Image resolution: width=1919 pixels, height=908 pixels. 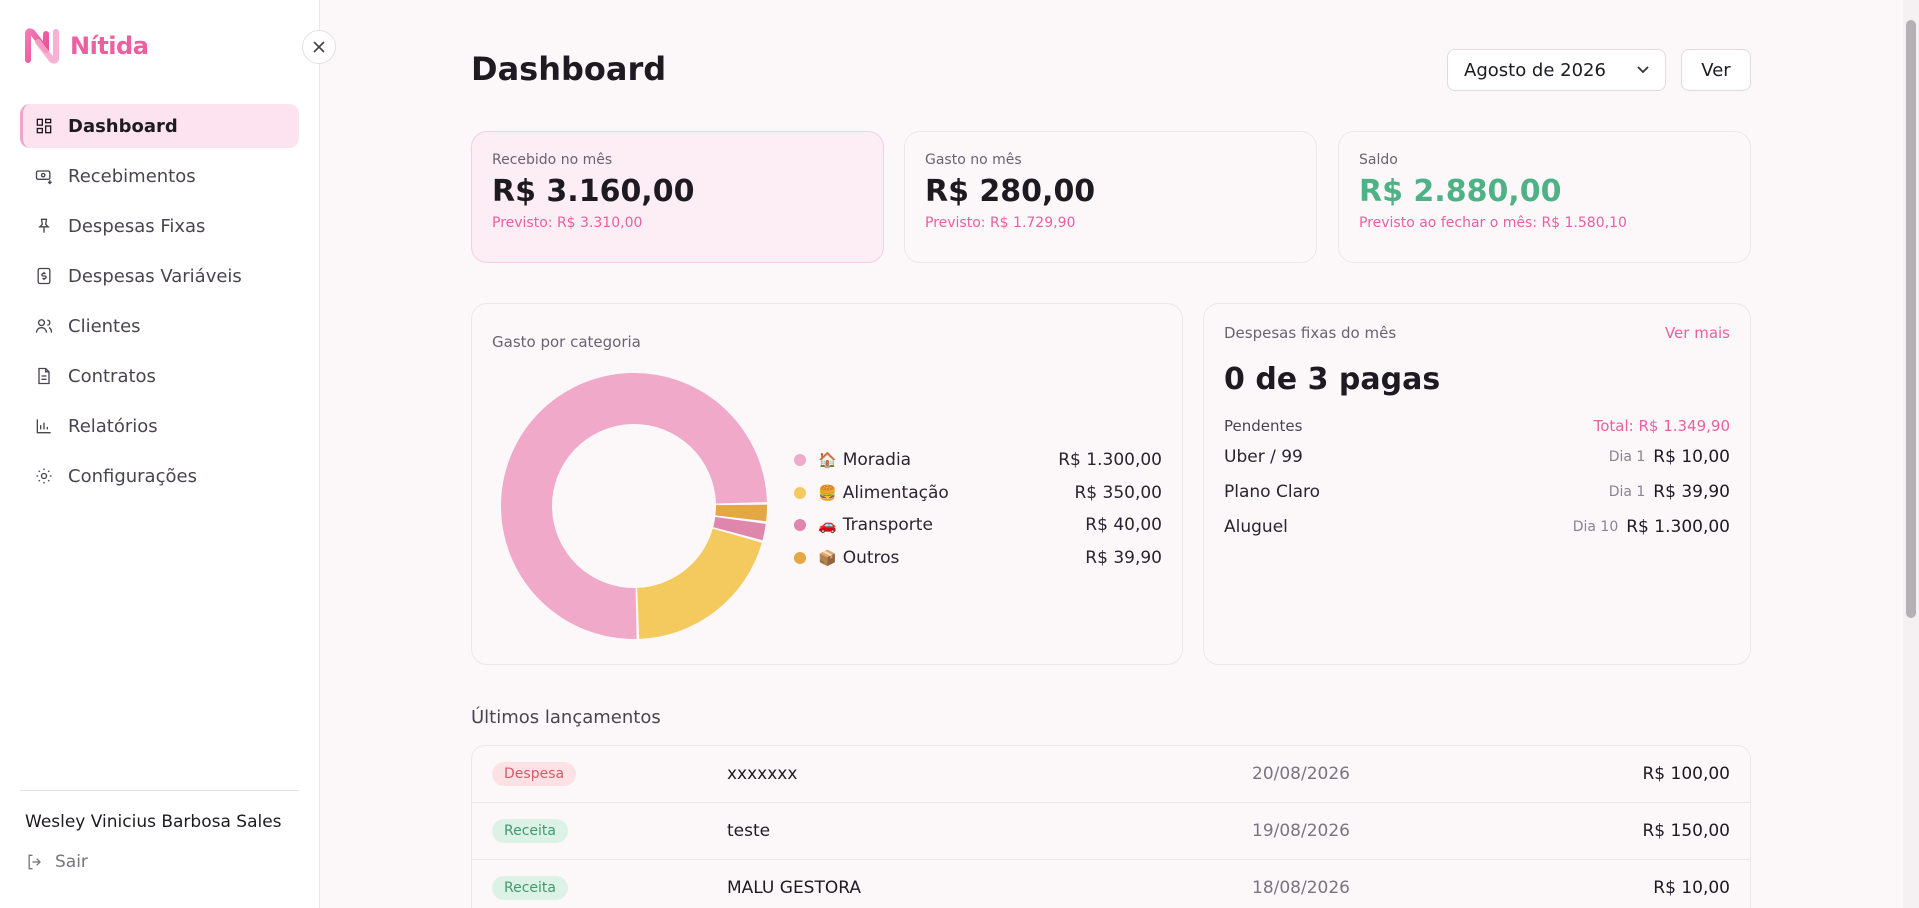 What do you see at coordinates (71, 862) in the screenshot?
I see `logout-label: Sair` at bounding box center [71, 862].